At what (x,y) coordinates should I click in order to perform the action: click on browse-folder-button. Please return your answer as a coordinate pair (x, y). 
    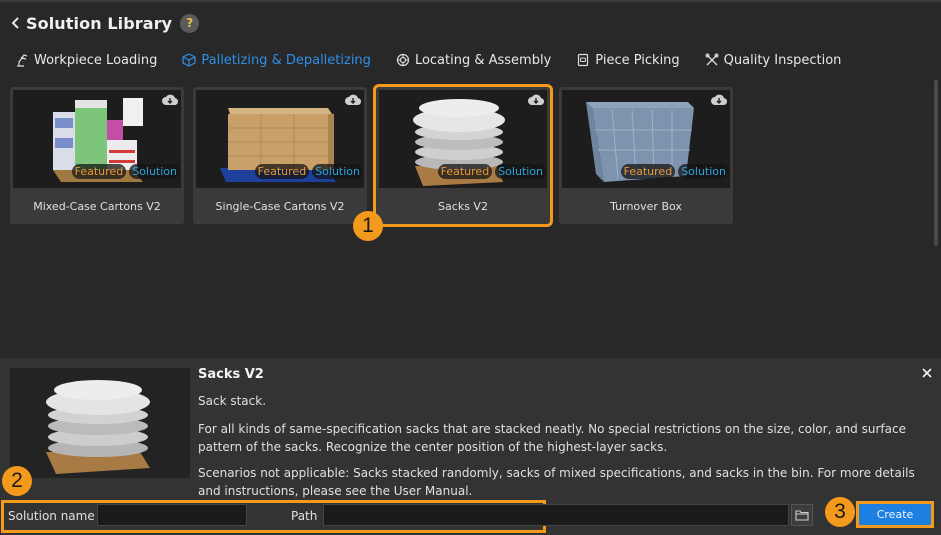
    Looking at the image, I should click on (802, 515).